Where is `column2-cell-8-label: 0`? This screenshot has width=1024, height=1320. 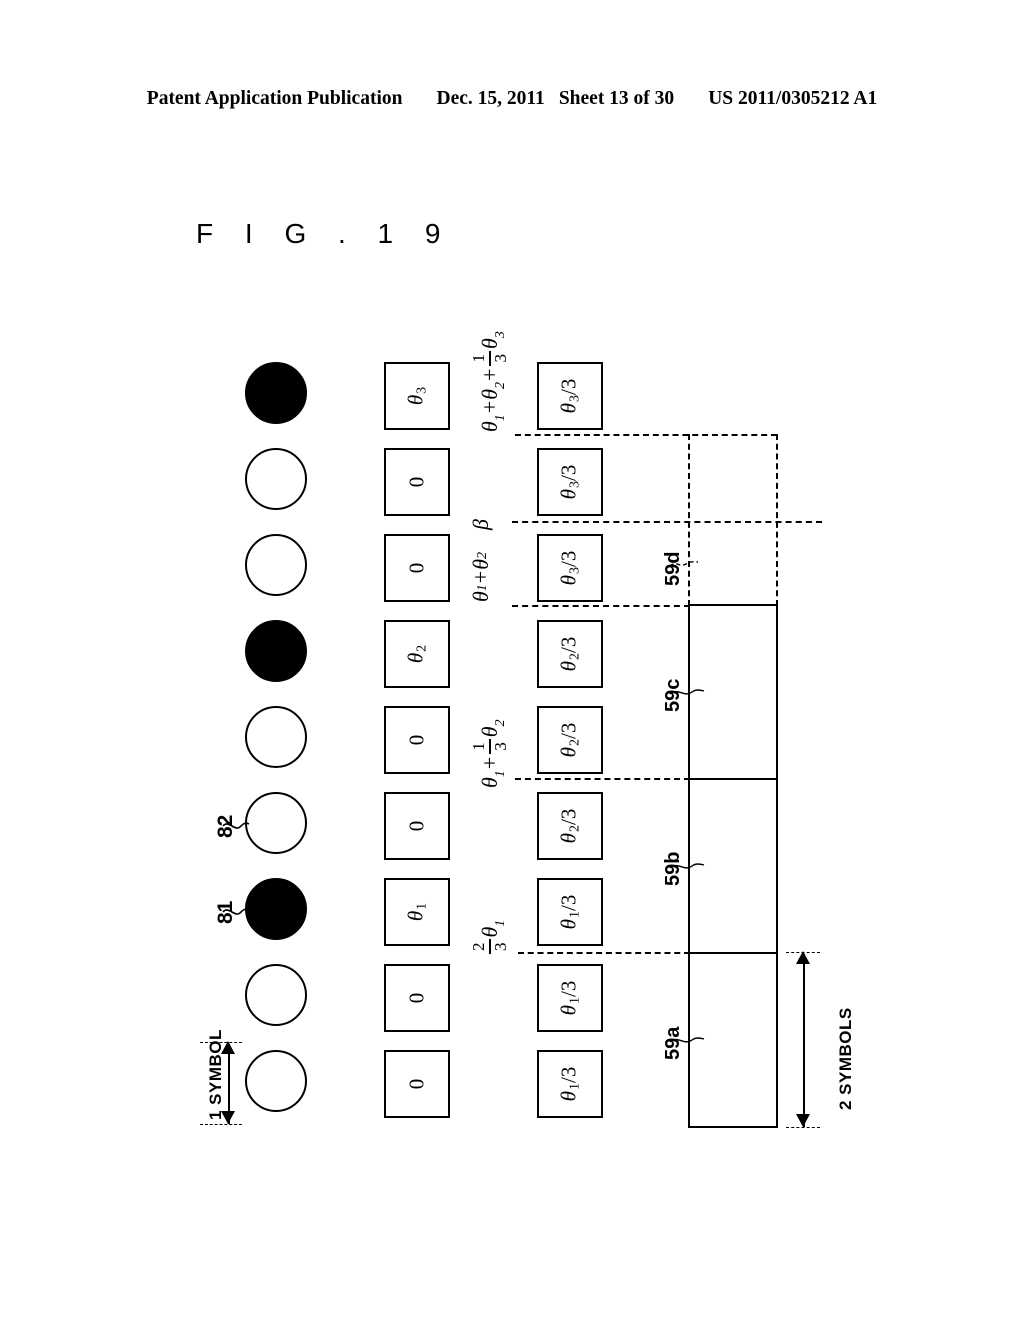 column2-cell-8-label: 0 is located at coordinates (416, 998).